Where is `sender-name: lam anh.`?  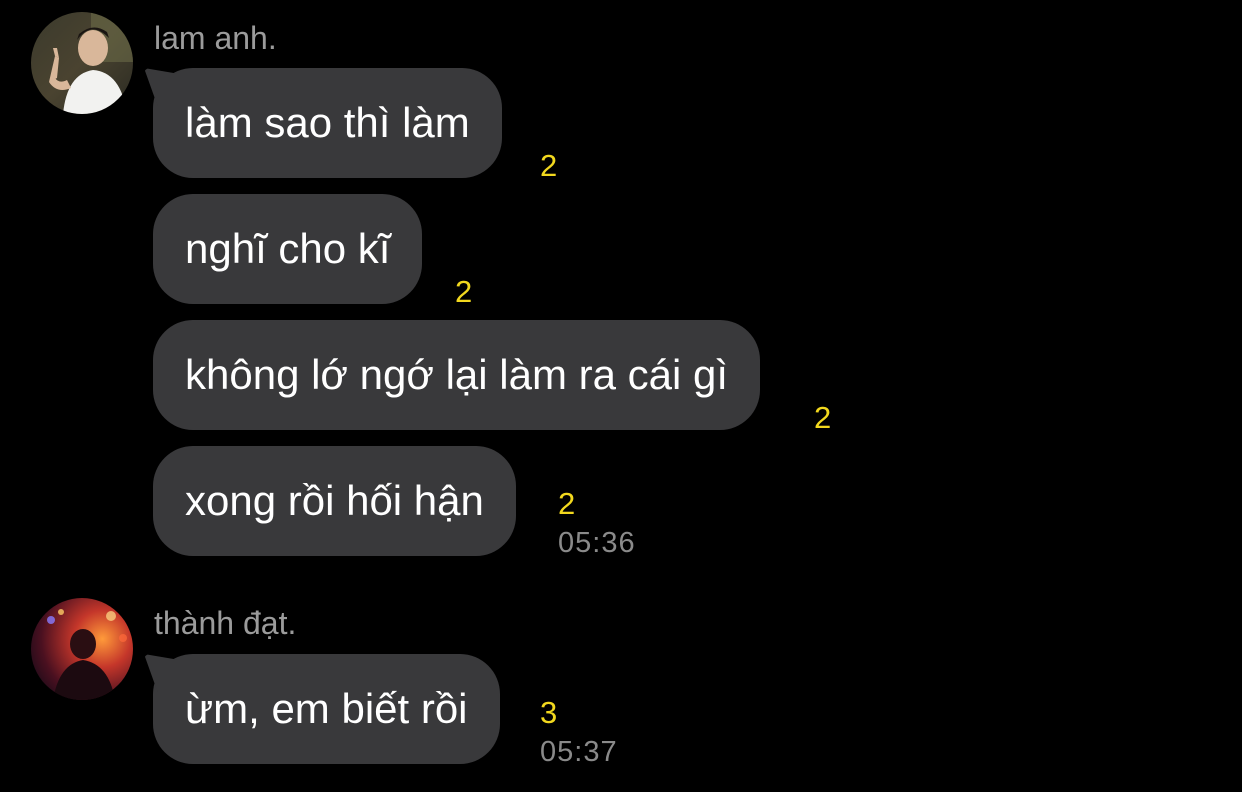
sender-name: lam anh. is located at coordinates (215, 38).